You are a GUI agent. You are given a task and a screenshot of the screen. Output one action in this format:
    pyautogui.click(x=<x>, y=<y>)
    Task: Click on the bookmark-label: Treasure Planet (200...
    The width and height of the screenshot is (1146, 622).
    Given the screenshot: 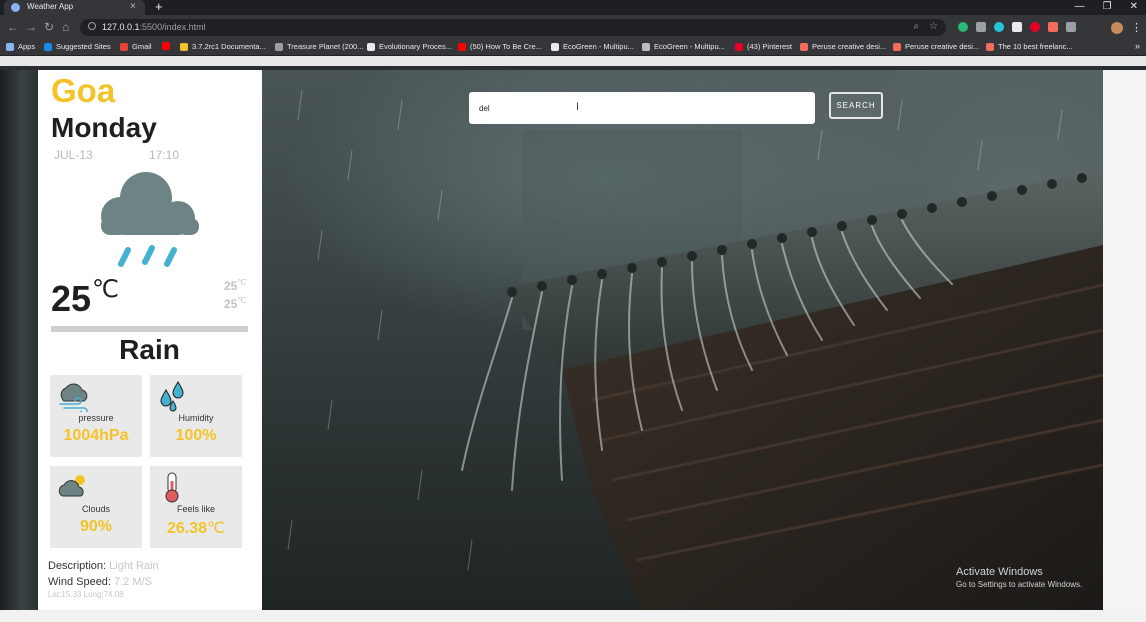 What is the action you would take?
    pyautogui.click(x=325, y=46)
    